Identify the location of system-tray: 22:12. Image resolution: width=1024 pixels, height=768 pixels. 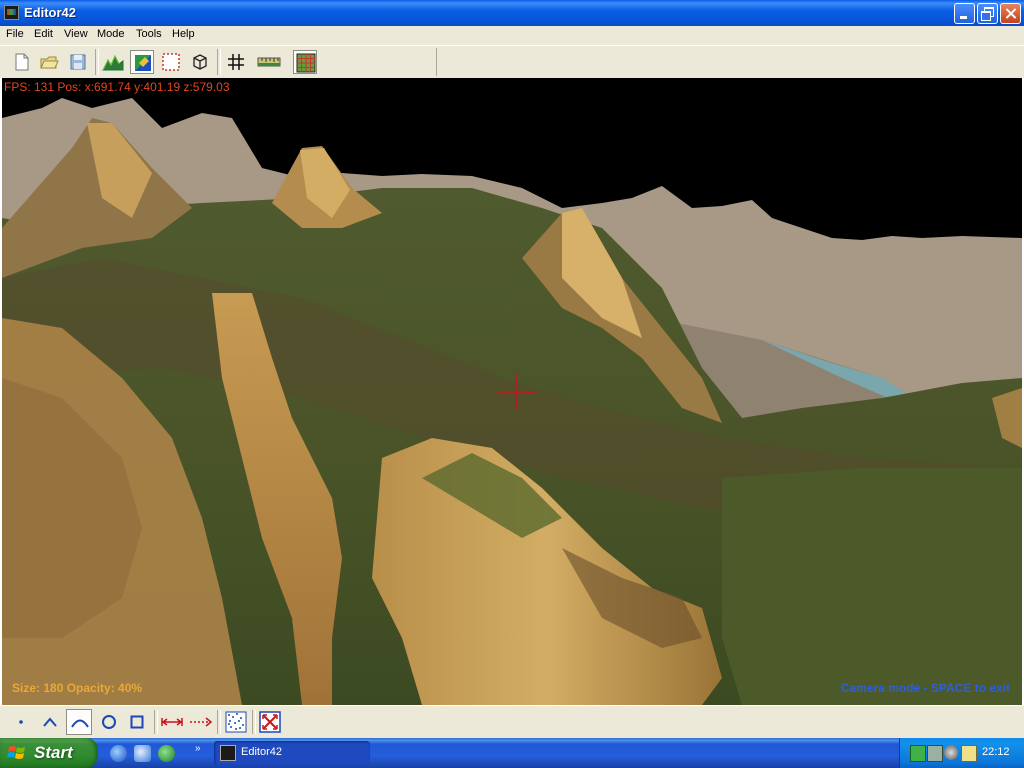
(961, 753).